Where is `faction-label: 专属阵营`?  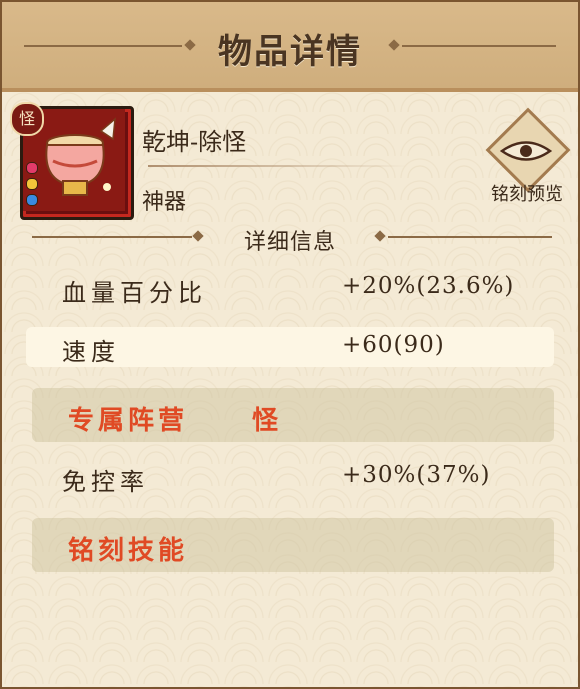
faction-label: 专属阵营 is located at coordinates (128, 421).